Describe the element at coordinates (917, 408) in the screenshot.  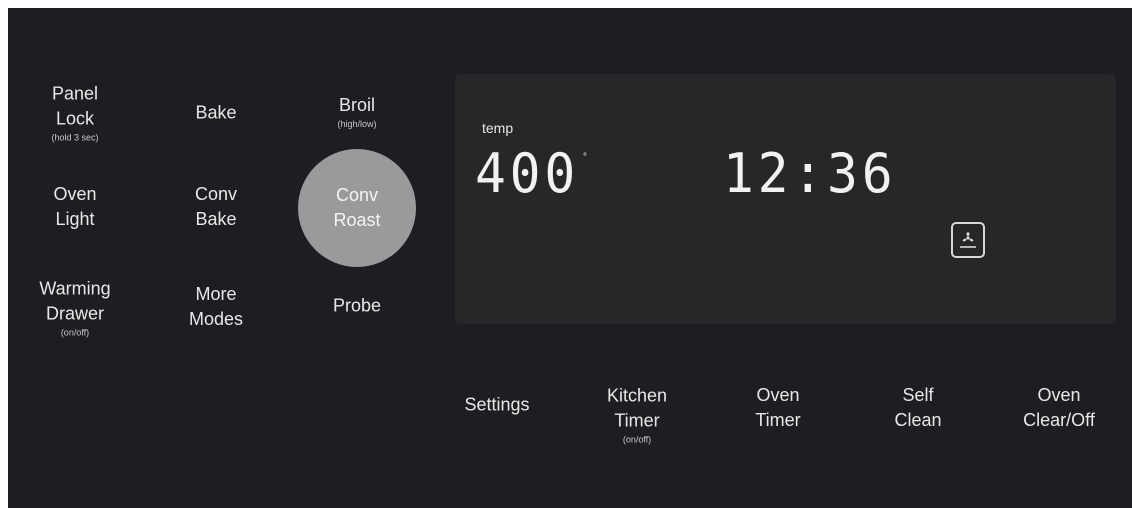
I see `self-clean-button: Self Clean` at that location.